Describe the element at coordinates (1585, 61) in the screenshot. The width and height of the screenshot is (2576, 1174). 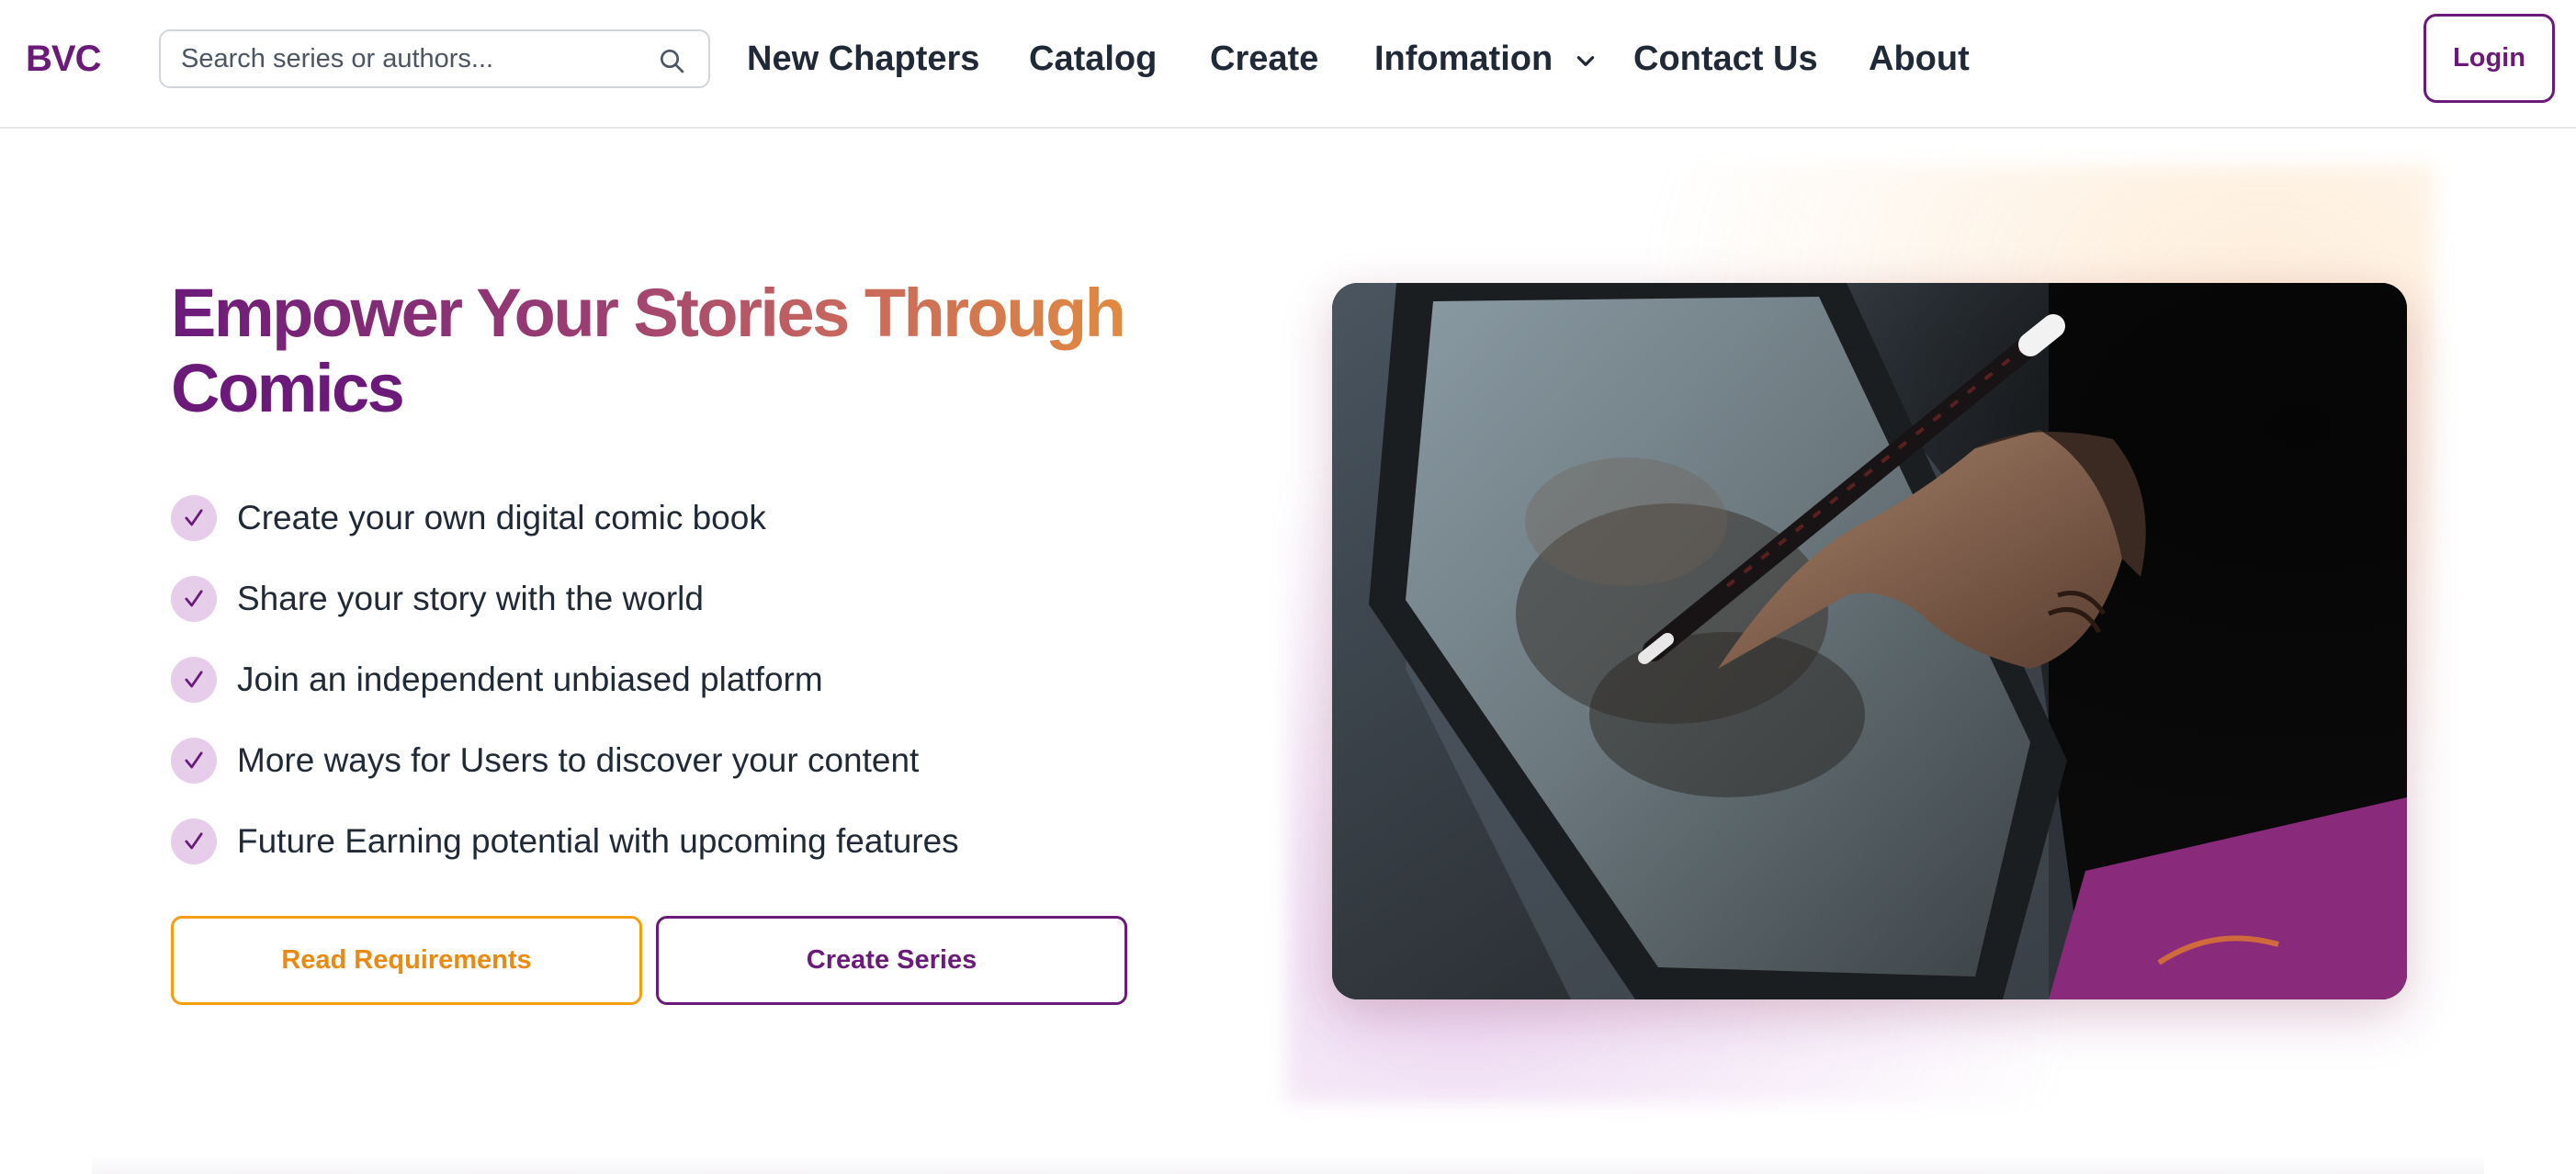
I see `chevron-down-icon` at that location.